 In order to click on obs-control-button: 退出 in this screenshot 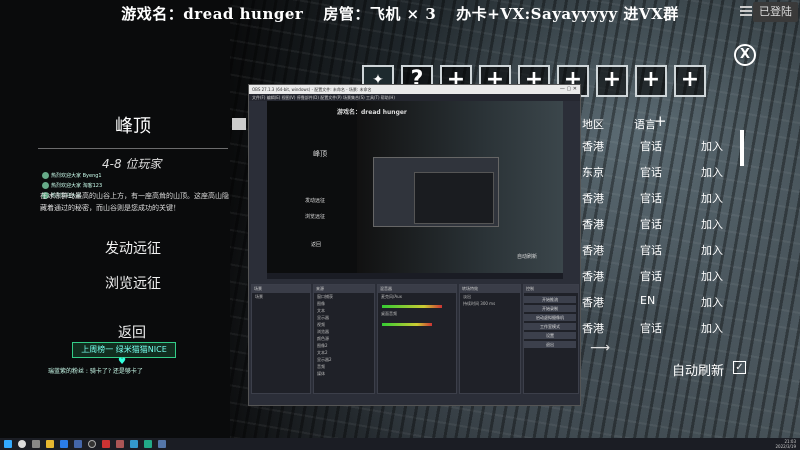, I will do `click(550, 344)`.